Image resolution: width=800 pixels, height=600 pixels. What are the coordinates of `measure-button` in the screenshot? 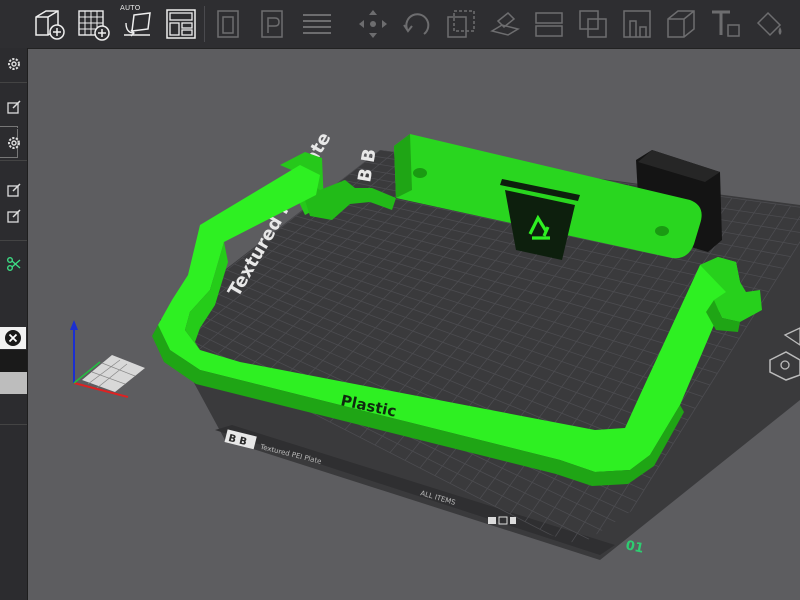 It's located at (681, 24).